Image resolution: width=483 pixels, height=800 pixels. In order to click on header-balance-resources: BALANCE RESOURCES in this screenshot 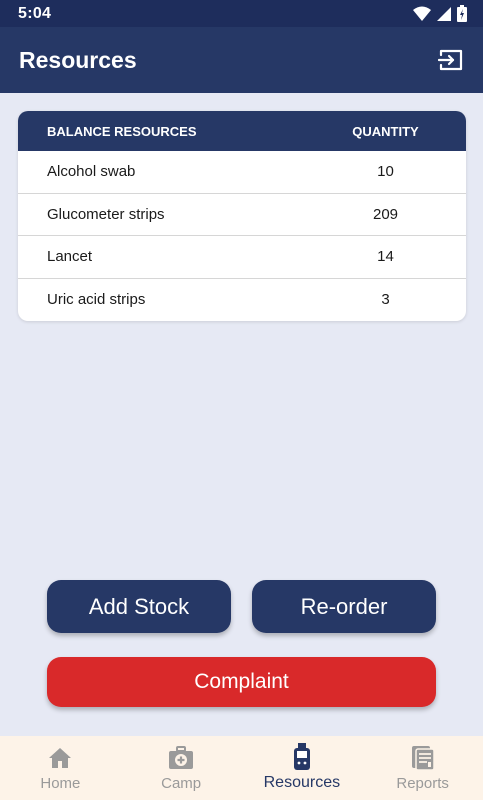, I will do `click(122, 131)`.